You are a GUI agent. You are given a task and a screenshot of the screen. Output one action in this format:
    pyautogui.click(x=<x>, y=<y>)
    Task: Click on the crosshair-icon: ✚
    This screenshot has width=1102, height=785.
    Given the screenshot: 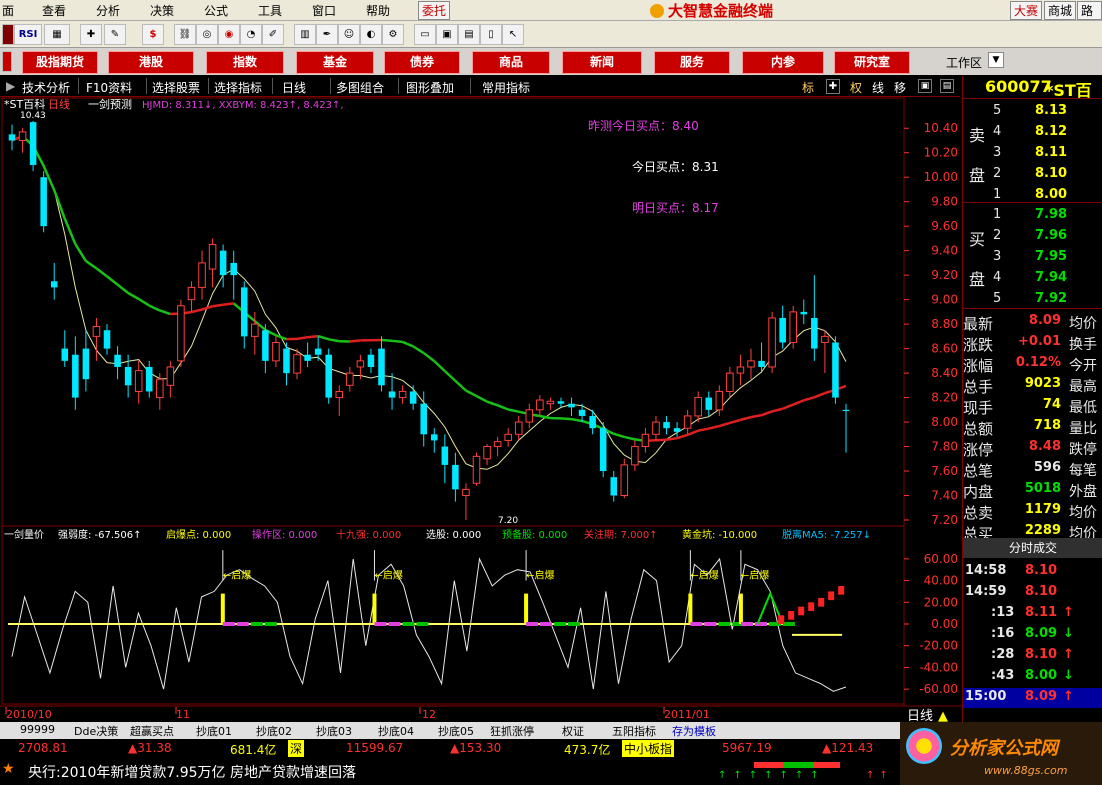 What is the action you would take?
    pyautogui.click(x=91, y=34)
    